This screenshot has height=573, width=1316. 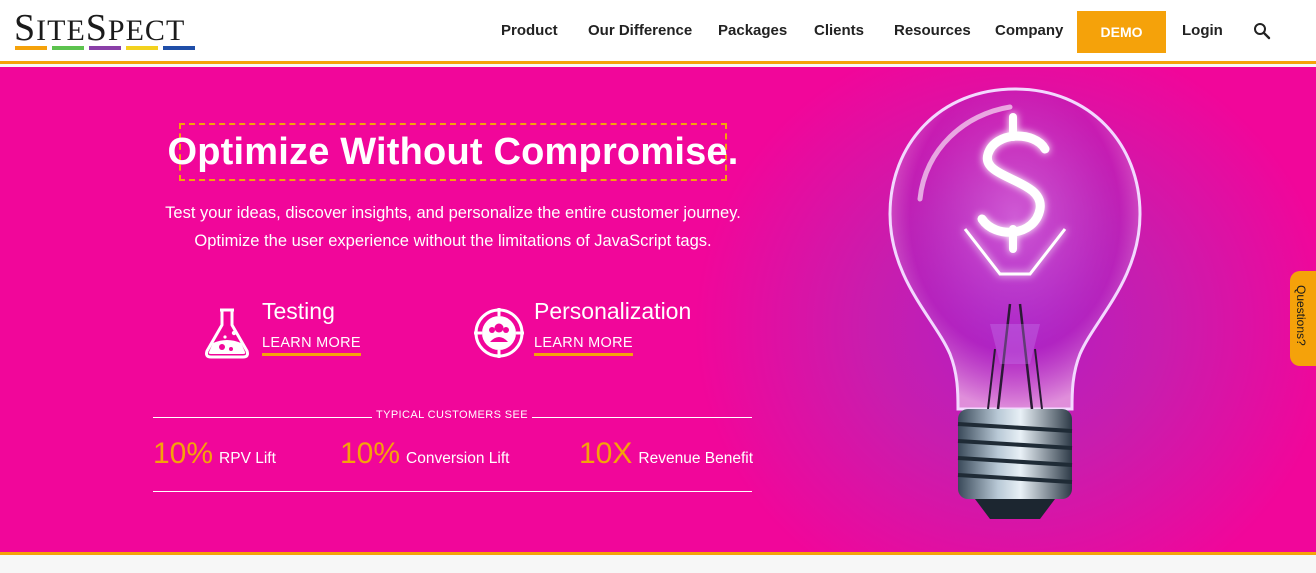 What do you see at coordinates (458, 458) in the screenshot?
I see `stat-label: Conversion Lift` at bounding box center [458, 458].